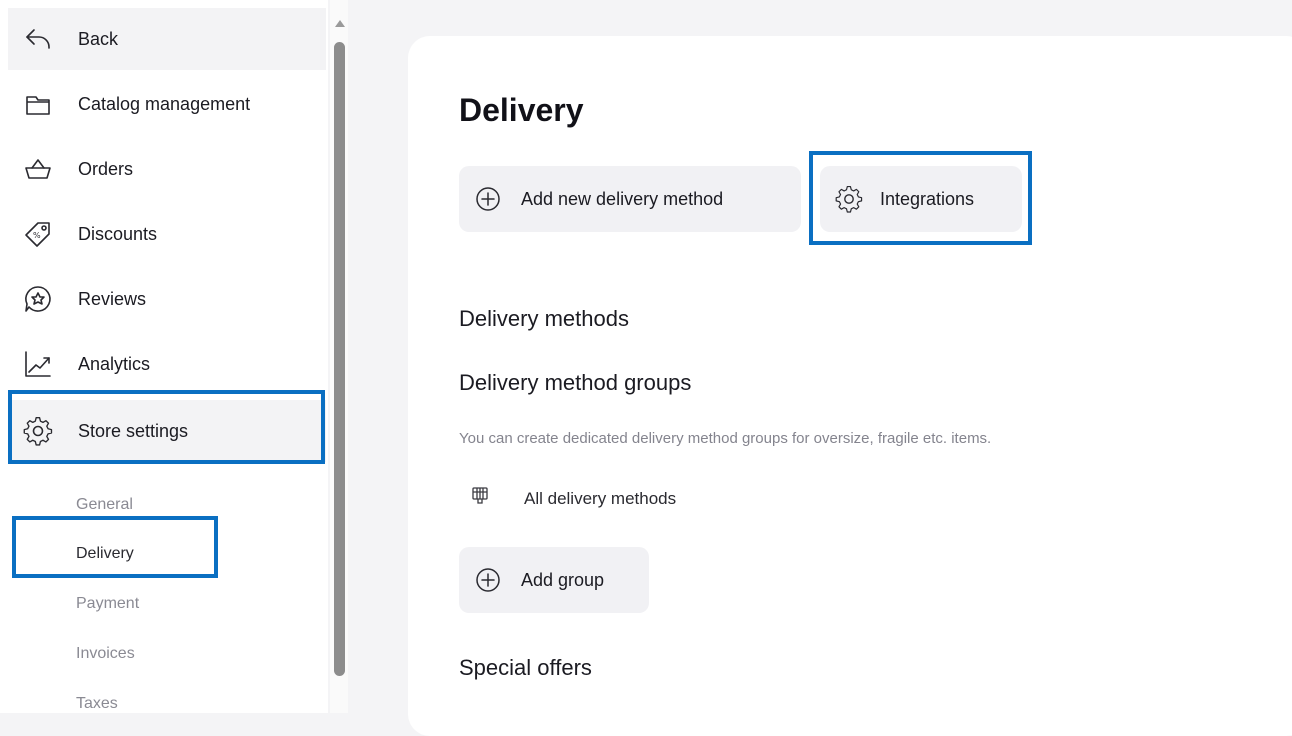  I want to click on sidebar-item-label: Reviews, so click(112, 298).